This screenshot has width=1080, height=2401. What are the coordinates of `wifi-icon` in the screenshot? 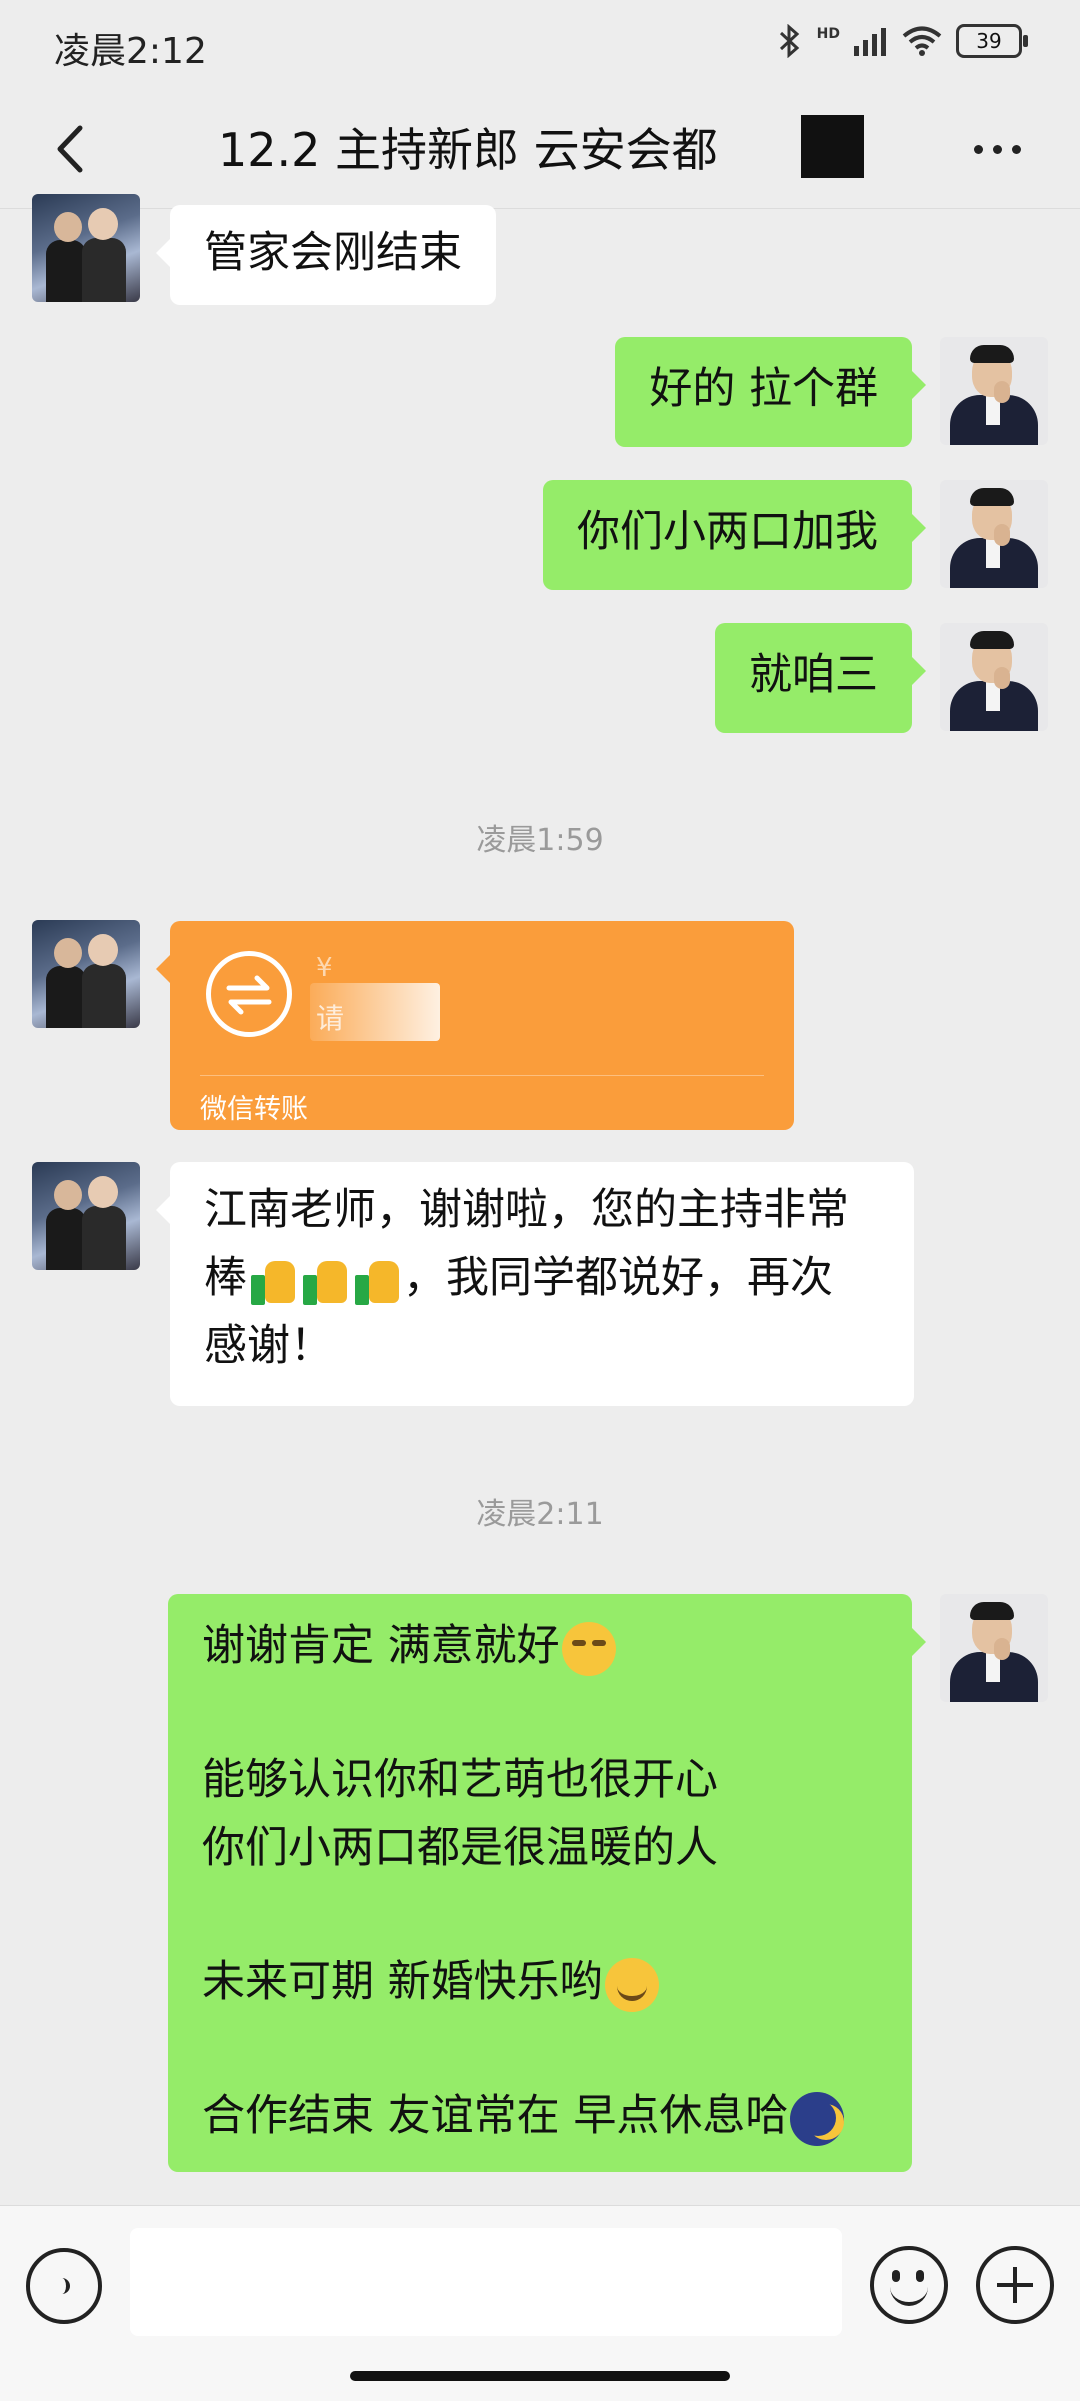 It's located at (922, 41).